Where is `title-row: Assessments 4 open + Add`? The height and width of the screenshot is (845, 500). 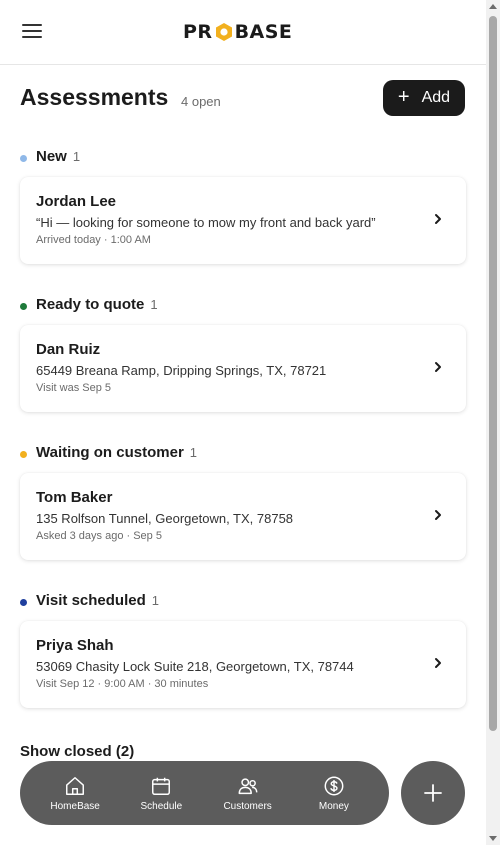
title-row: Assessments 4 open + Add is located at coordinates (243, 98).